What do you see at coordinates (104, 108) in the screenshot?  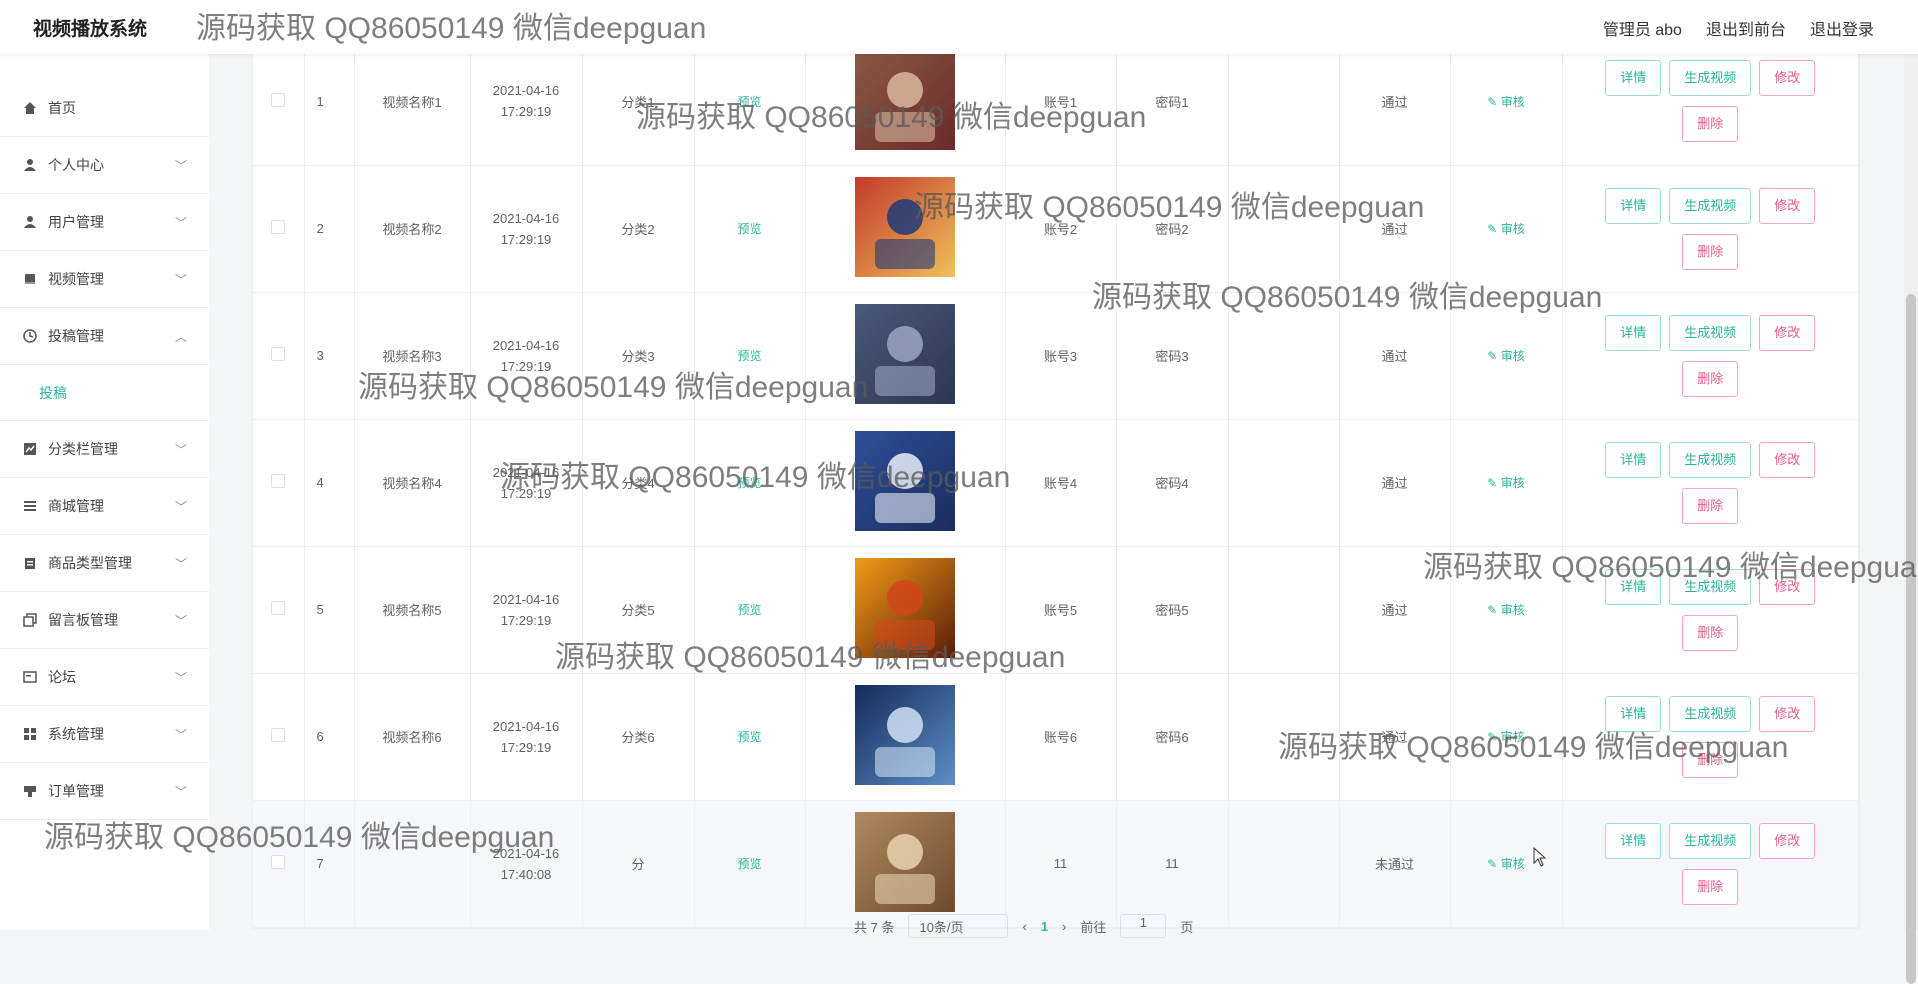 I see `sidebar-item-home: 首页` at bounding box center [104, 108].